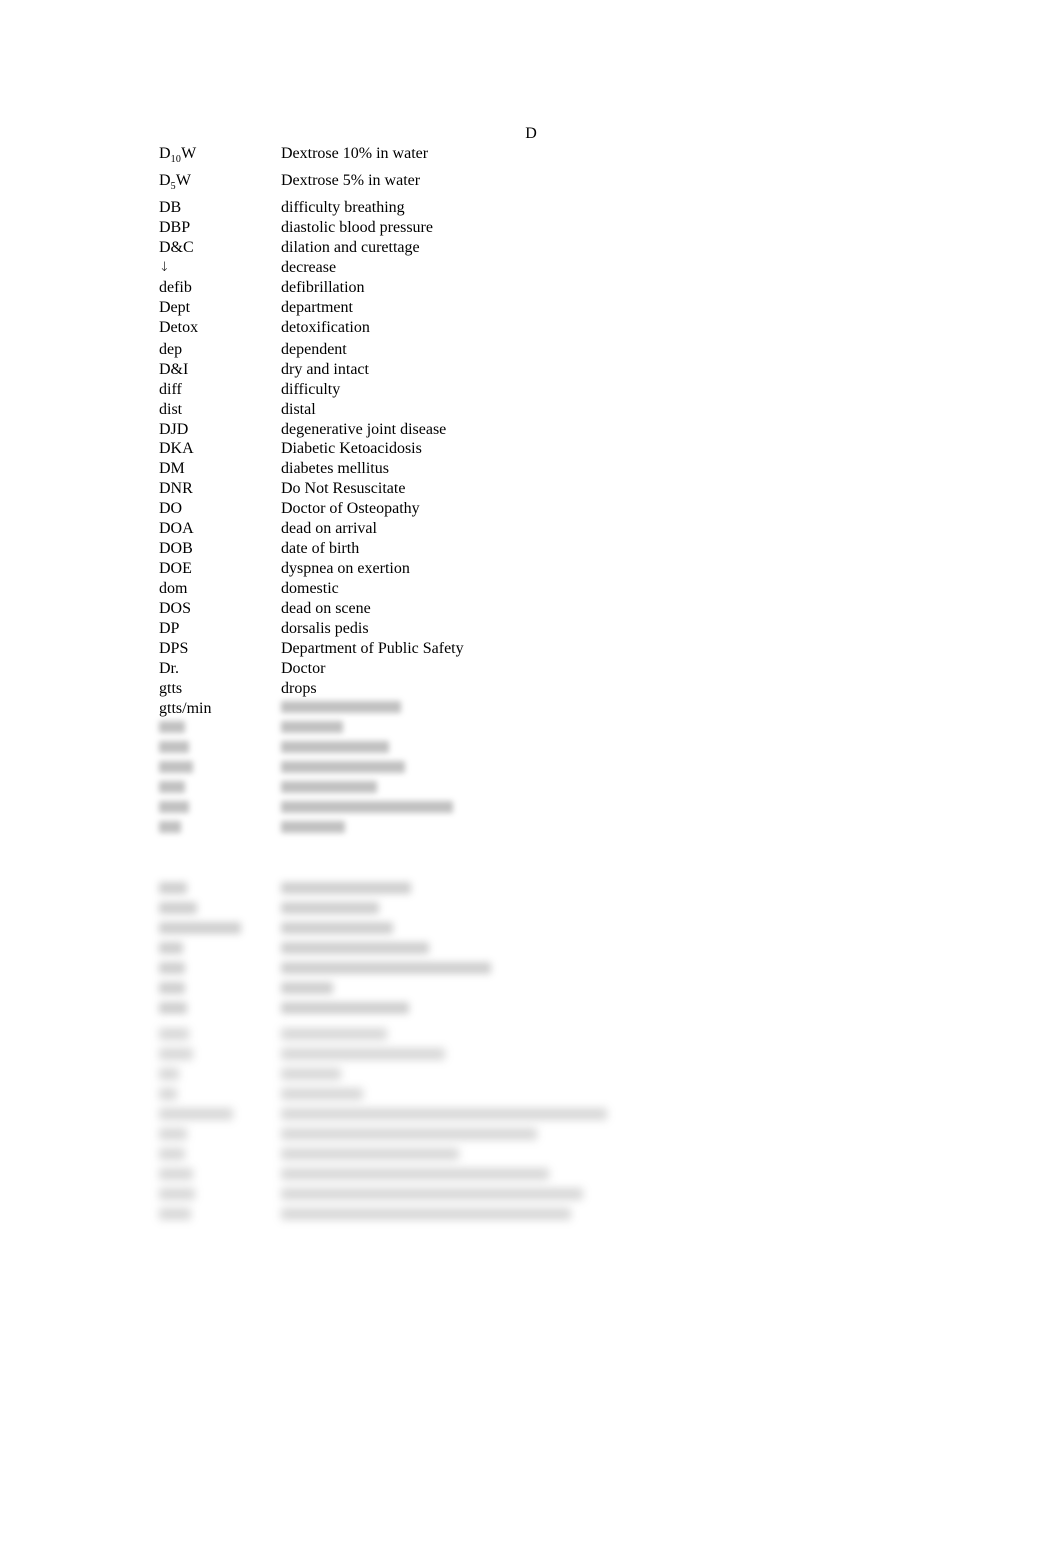 This screenshot has width=1062, height=1561. What do you see at coordinates (350, 508) in the screenshot?
I see `glossary-definition: Doctor of Osteopathy` at bounding box center [350, 508].